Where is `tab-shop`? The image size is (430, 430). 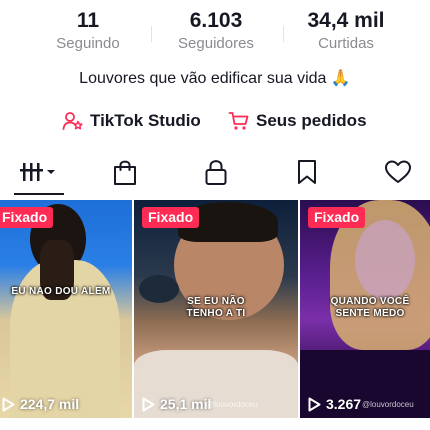
tab-shop is located at coordinates (125, 172).